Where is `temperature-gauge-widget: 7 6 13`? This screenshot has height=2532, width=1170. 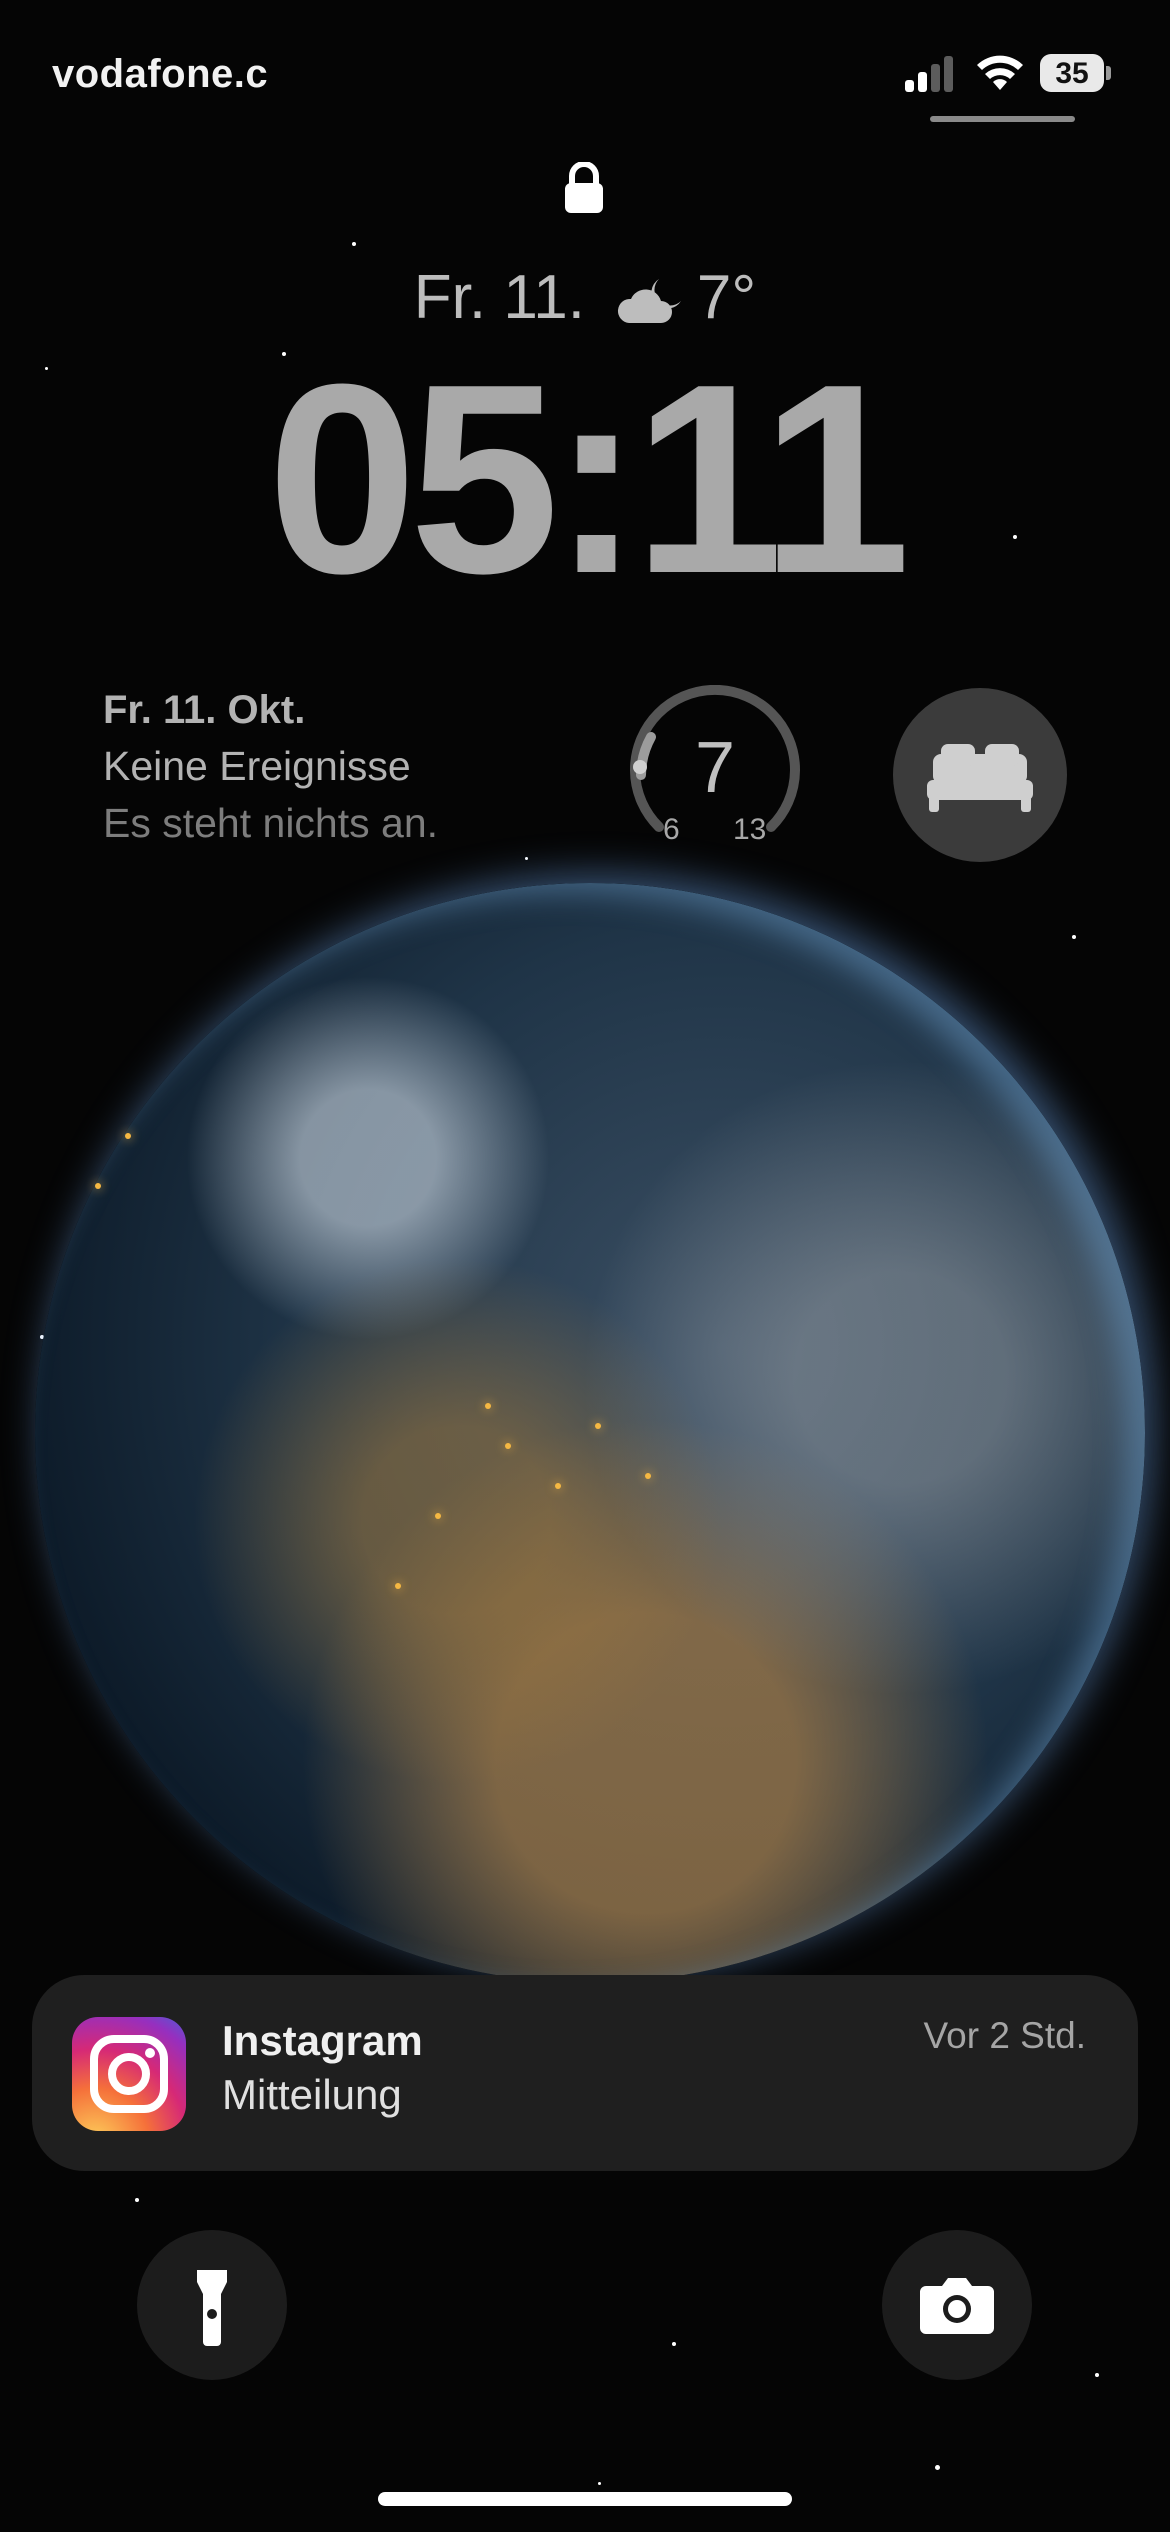
temperature-gauge-widget: 7 6 13 is located at coordinates (715, 769).